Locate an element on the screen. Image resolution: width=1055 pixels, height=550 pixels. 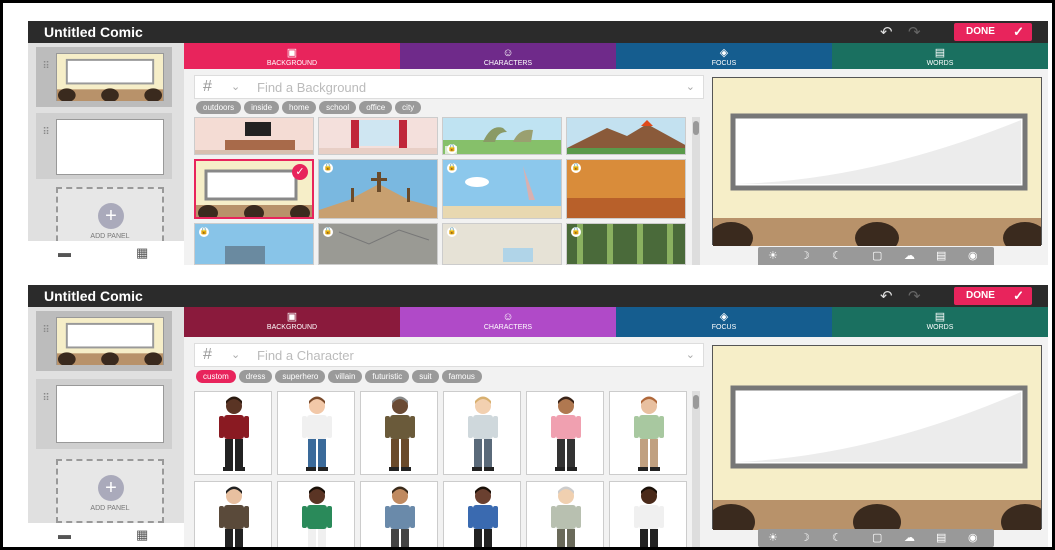
filter-chip: outdoors is located at coordinates (219, 107).